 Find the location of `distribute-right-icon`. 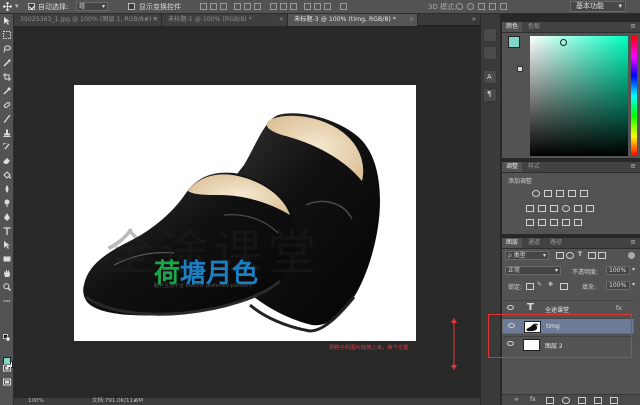

distribute-right-icon is located at coordinates (327, 6).